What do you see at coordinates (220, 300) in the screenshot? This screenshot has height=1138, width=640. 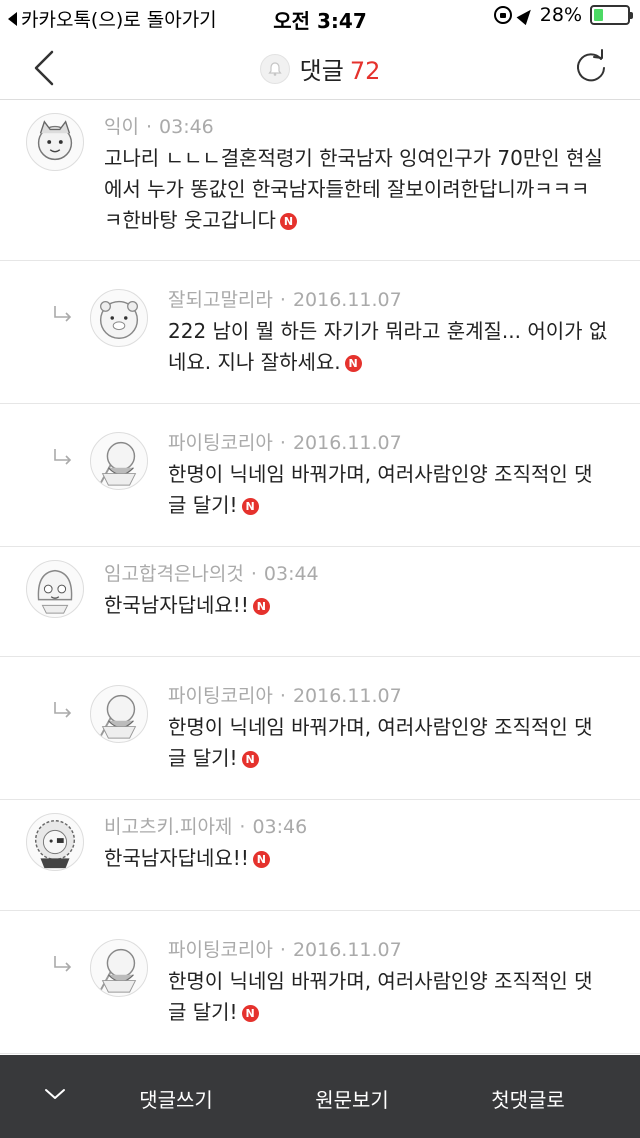 I see `comment-author: 잘되고말리라` at bounding box center [220, 300].